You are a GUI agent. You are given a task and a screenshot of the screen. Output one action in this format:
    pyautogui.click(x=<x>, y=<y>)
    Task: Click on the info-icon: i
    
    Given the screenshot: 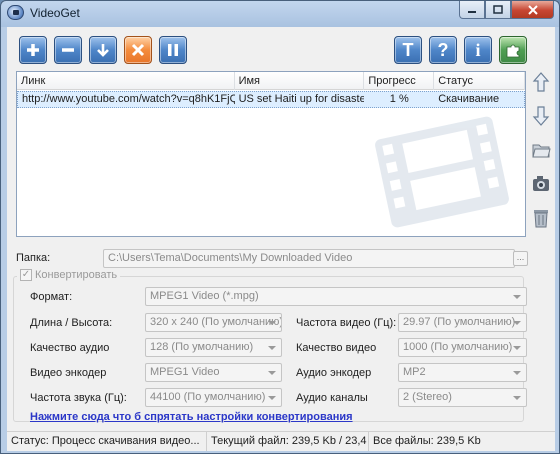 What is the action you would take?
    pyautogui.click(x=478, y=50)
    